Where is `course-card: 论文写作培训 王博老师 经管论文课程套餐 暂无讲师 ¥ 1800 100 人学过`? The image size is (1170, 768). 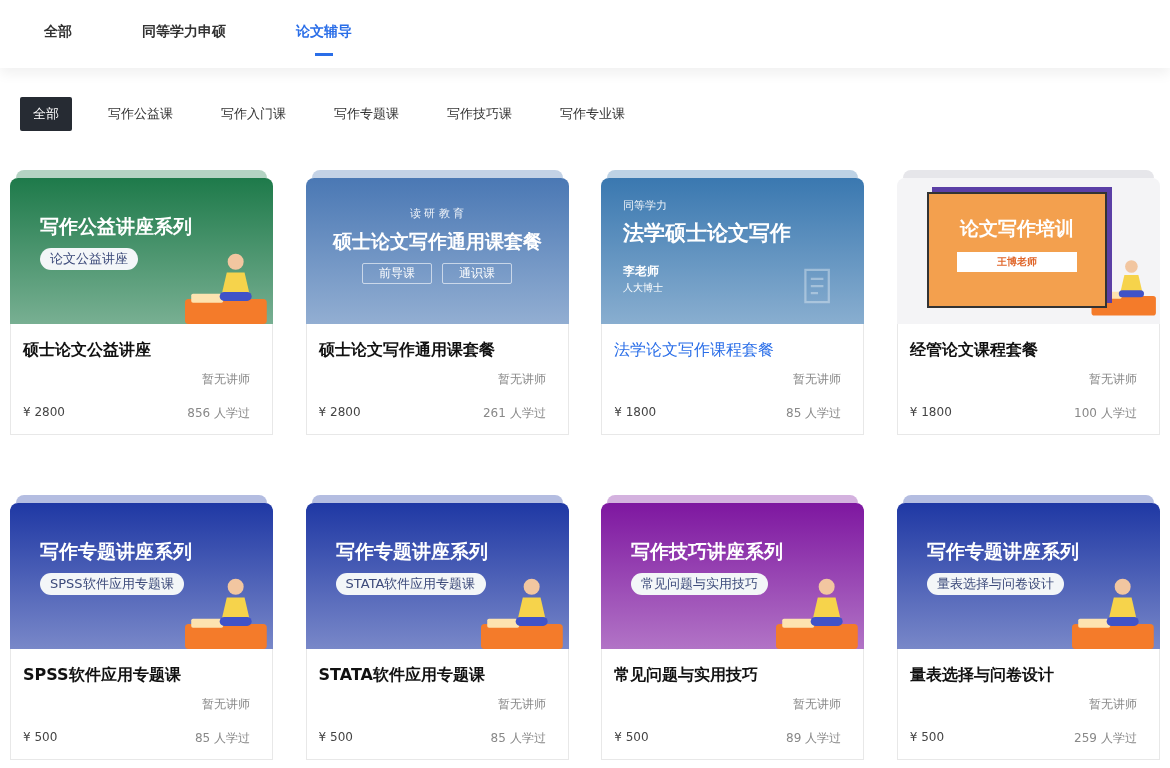 course-card: 论文写作培训 王博老师 经管论文课程套餐 暂无讲师 ¥ 1800 100 人学过 is located at coordinates (1028, 302).